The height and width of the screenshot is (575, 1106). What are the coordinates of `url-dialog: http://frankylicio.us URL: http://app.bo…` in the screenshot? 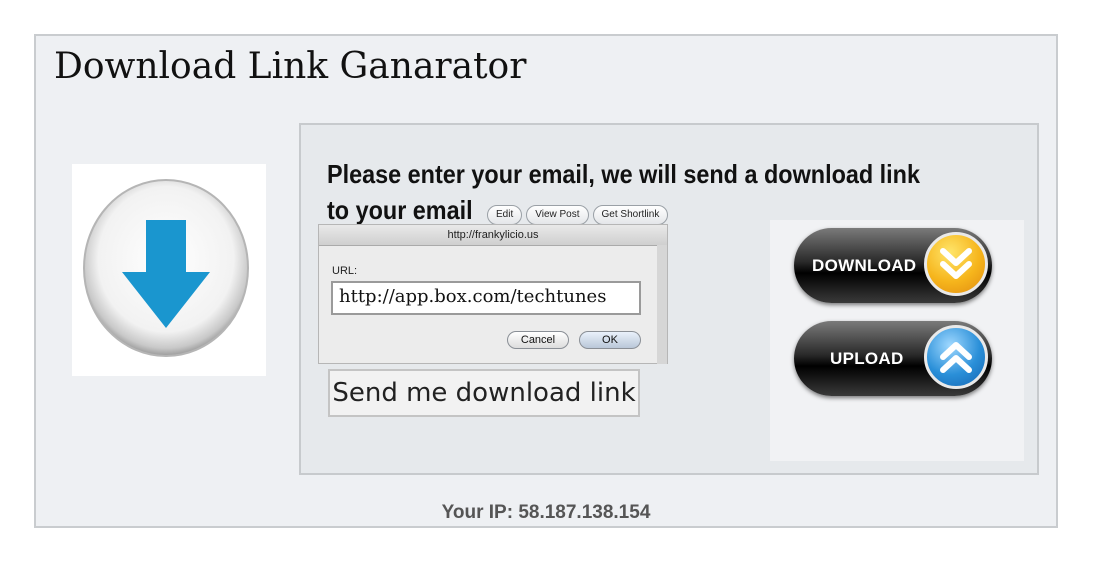 It's located at (493, 294).